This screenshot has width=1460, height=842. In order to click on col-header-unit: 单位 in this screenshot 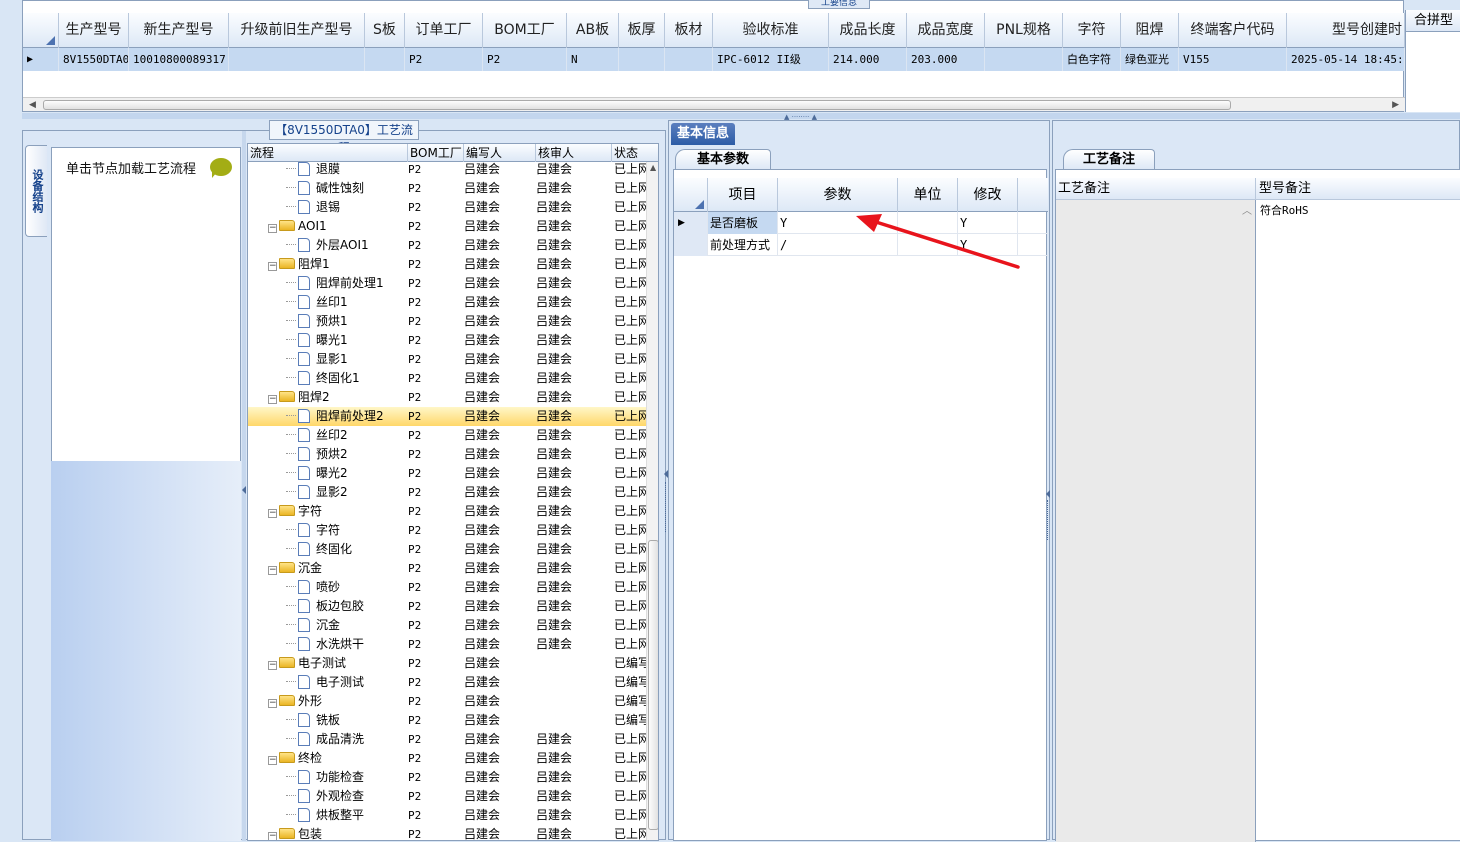, I will do `click(928, 195)`.